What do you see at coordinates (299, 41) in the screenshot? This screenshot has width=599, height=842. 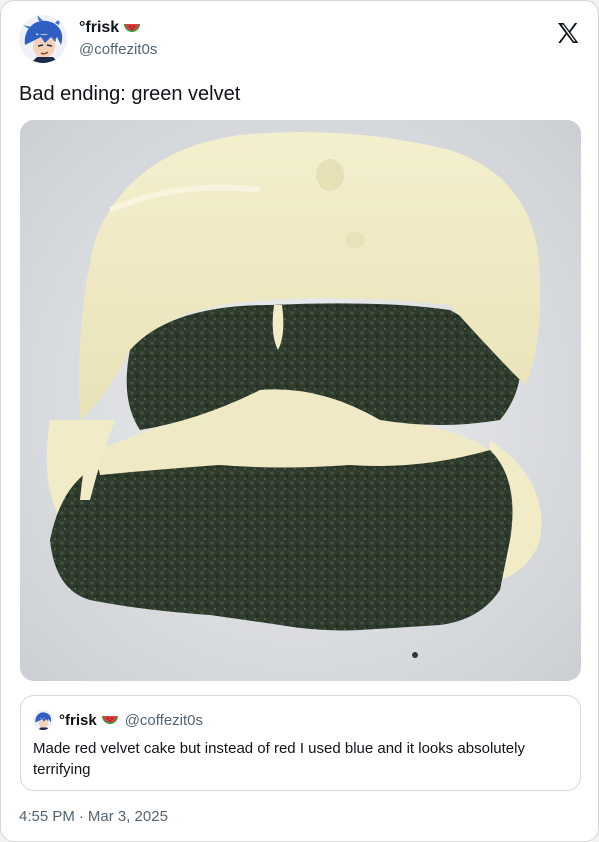 I see `tweet-header: °frisk @coffezit0s` at bounding box center [299, 41].